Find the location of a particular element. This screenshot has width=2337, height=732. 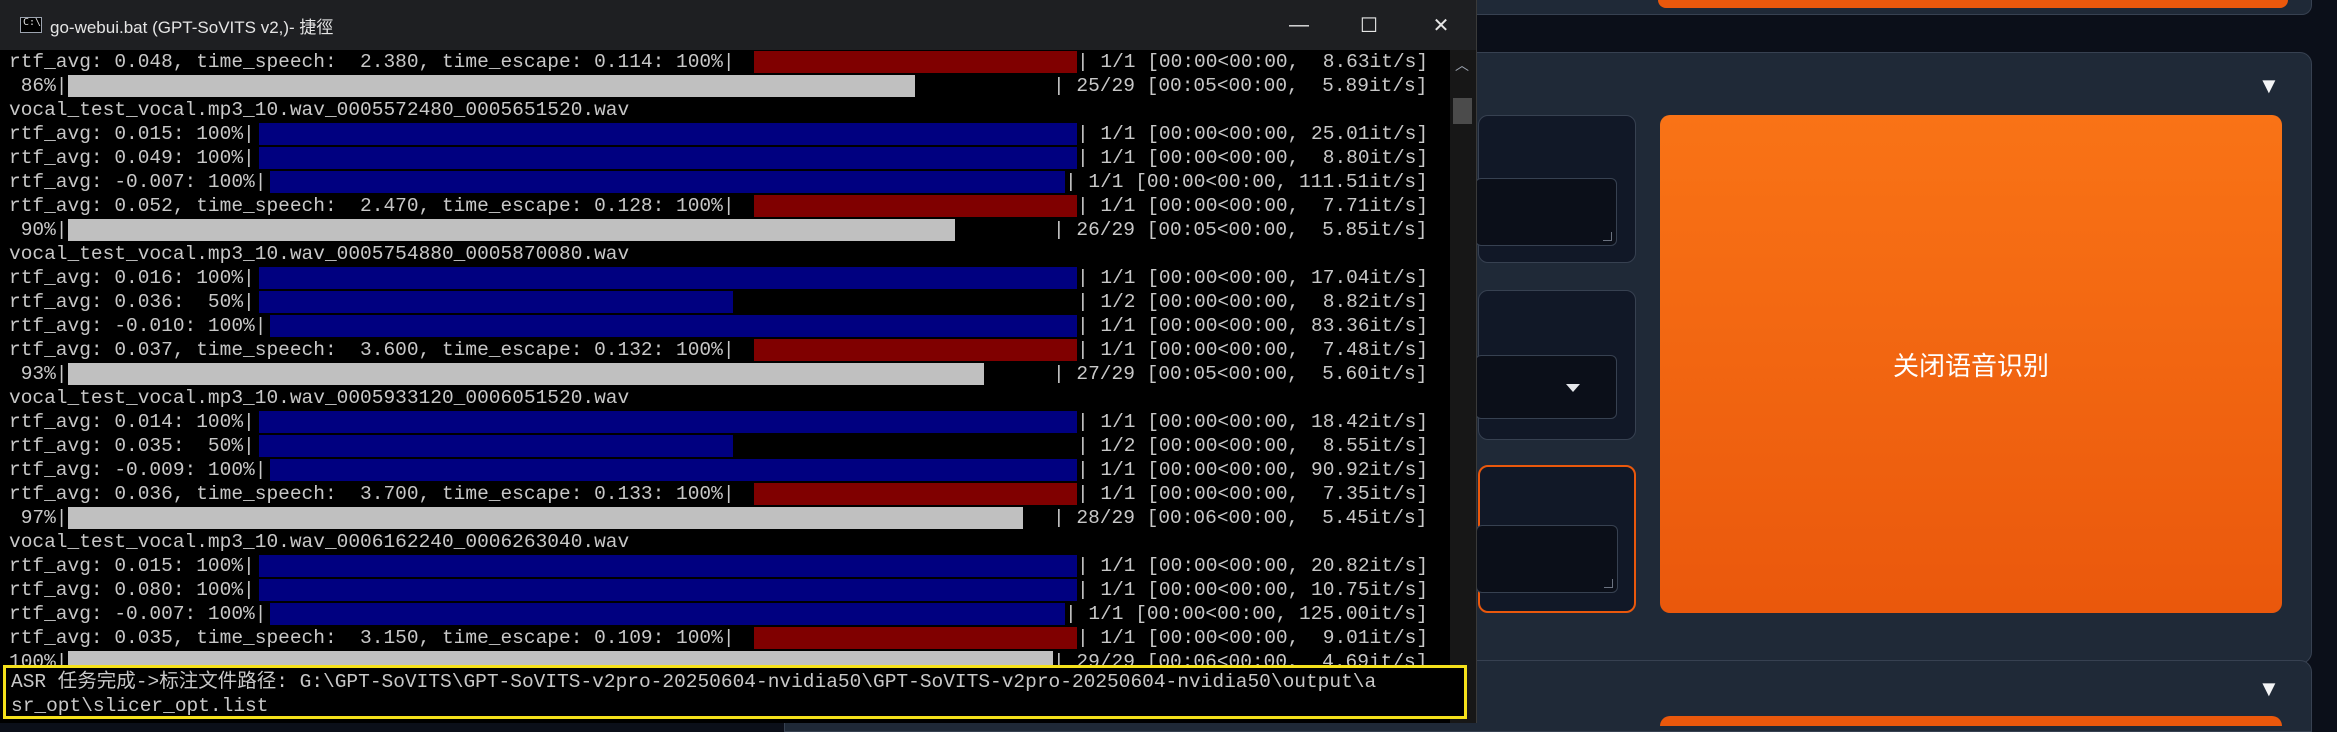

console-line: | 26/29 [00:05<00:00, 5.85it/s] is located at coordinates (1240, 230).